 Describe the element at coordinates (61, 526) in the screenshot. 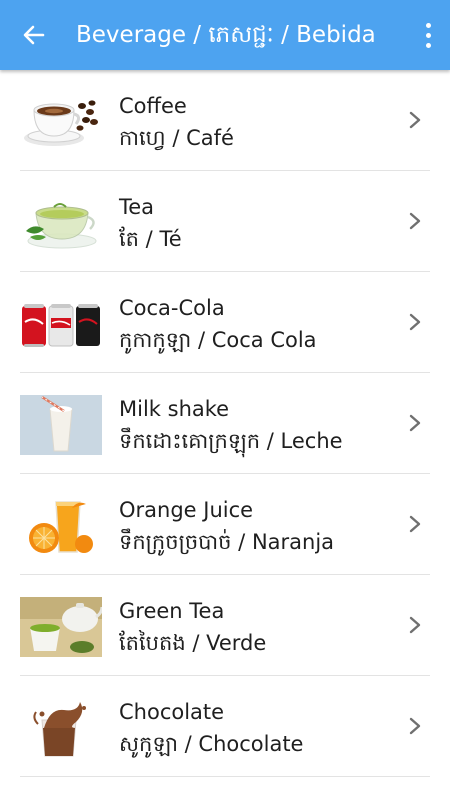

I see `orange-juice-icon` at that location.